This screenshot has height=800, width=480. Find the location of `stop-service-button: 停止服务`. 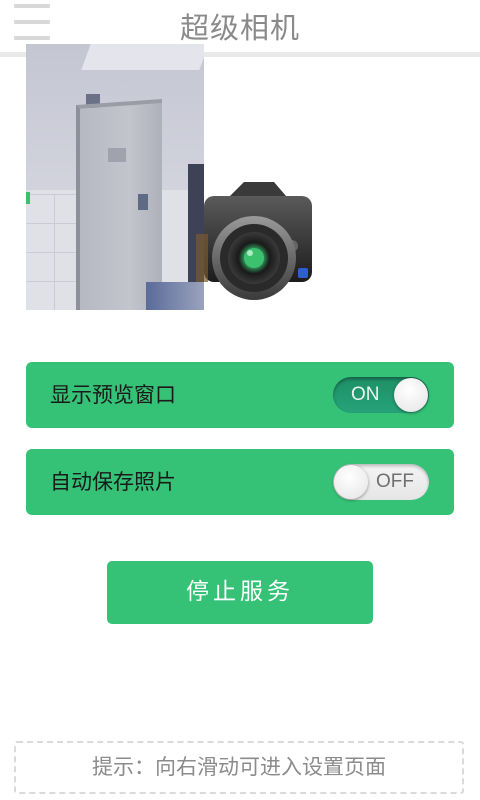

stop-service-button: 停止服务 is located at coordinates (240, 592).